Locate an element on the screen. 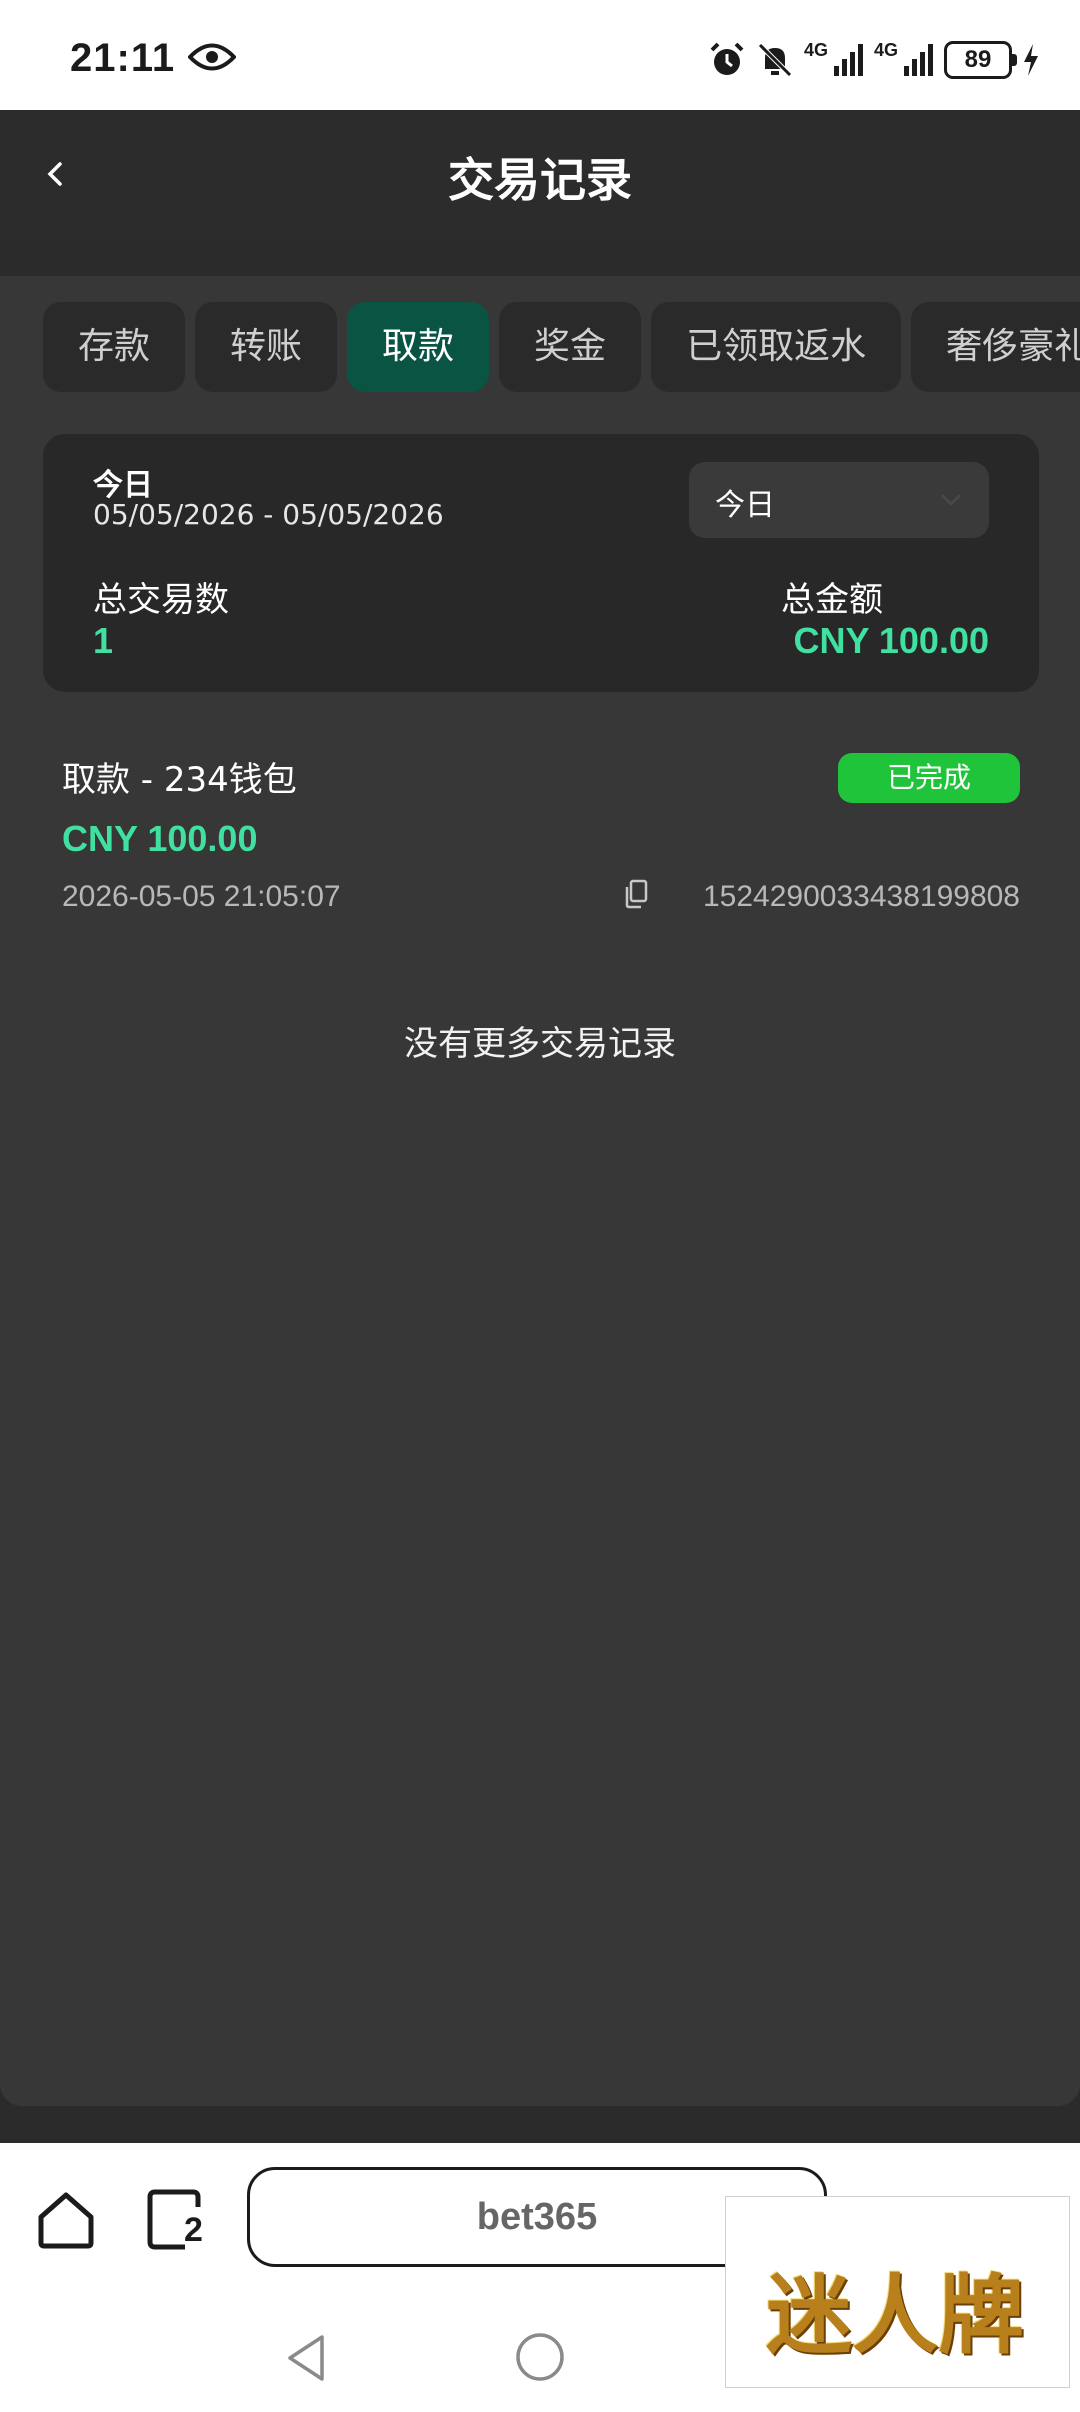 The image size is (1080, 2412). battery-icon: 89 is located at coordinates (980, 60).